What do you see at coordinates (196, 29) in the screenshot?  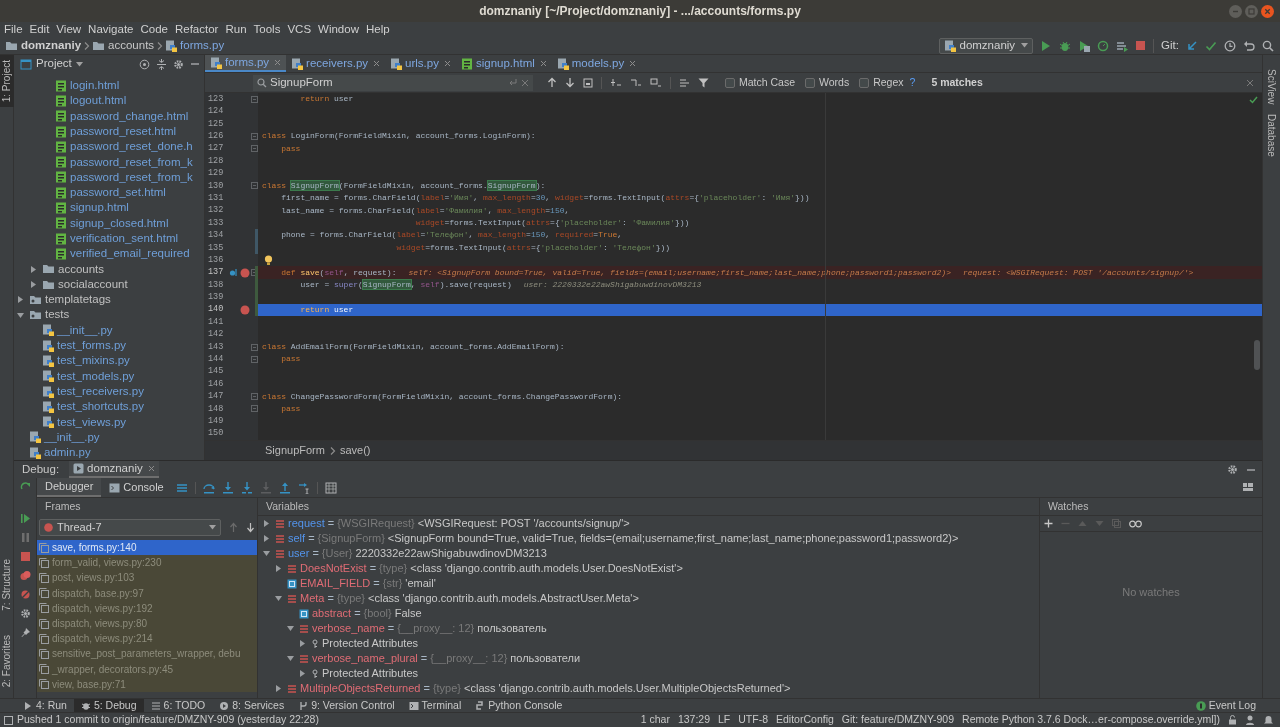 I see `menu-item: Refactor` at bounding box center [196, 29].